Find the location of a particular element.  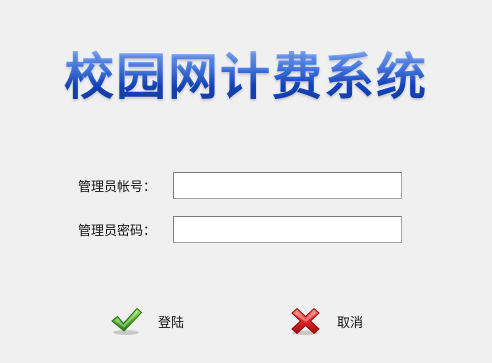

password-input is located at coordinates (287, 229).